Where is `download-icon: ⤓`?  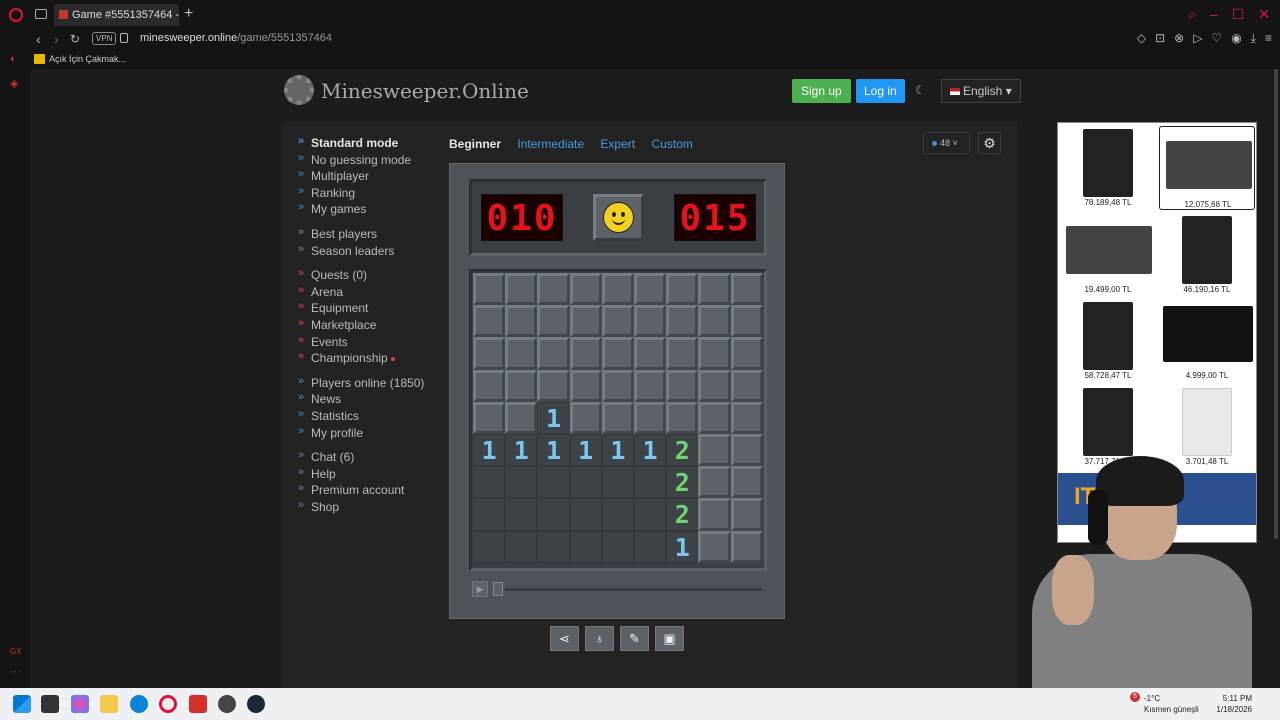 download-icon: ⤓ is located at coordinates (1253, 38).